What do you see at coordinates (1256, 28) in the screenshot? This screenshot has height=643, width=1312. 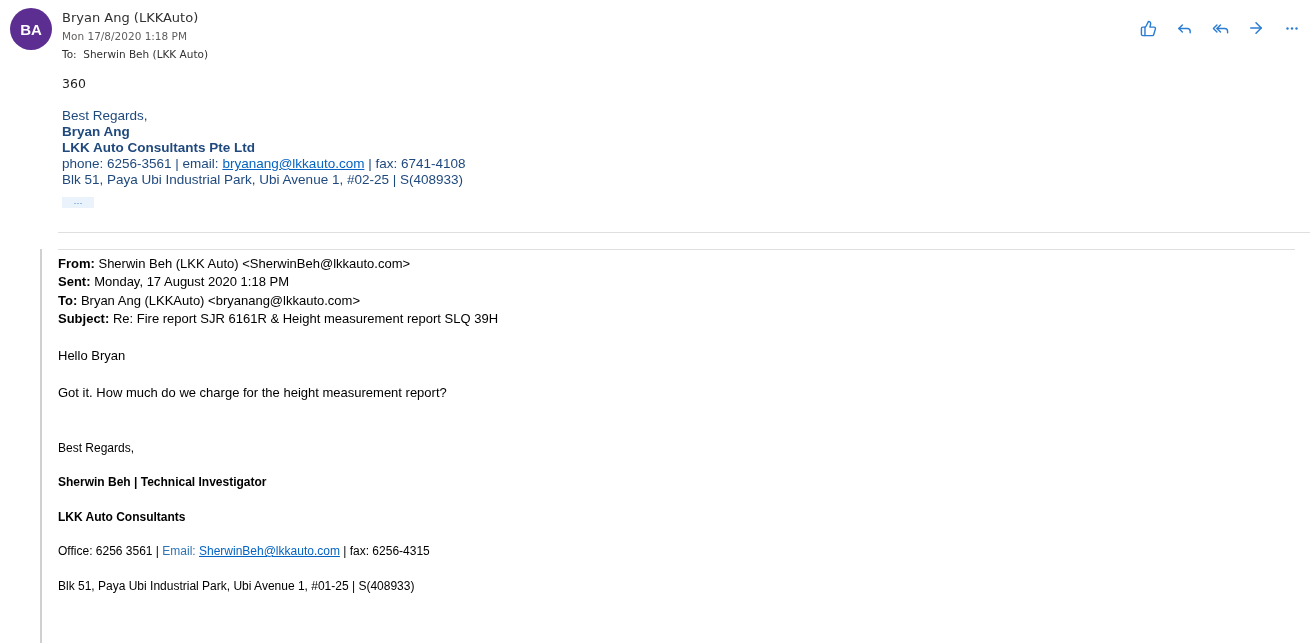 I see `forward-icon` at bounding box center [1256, 28].